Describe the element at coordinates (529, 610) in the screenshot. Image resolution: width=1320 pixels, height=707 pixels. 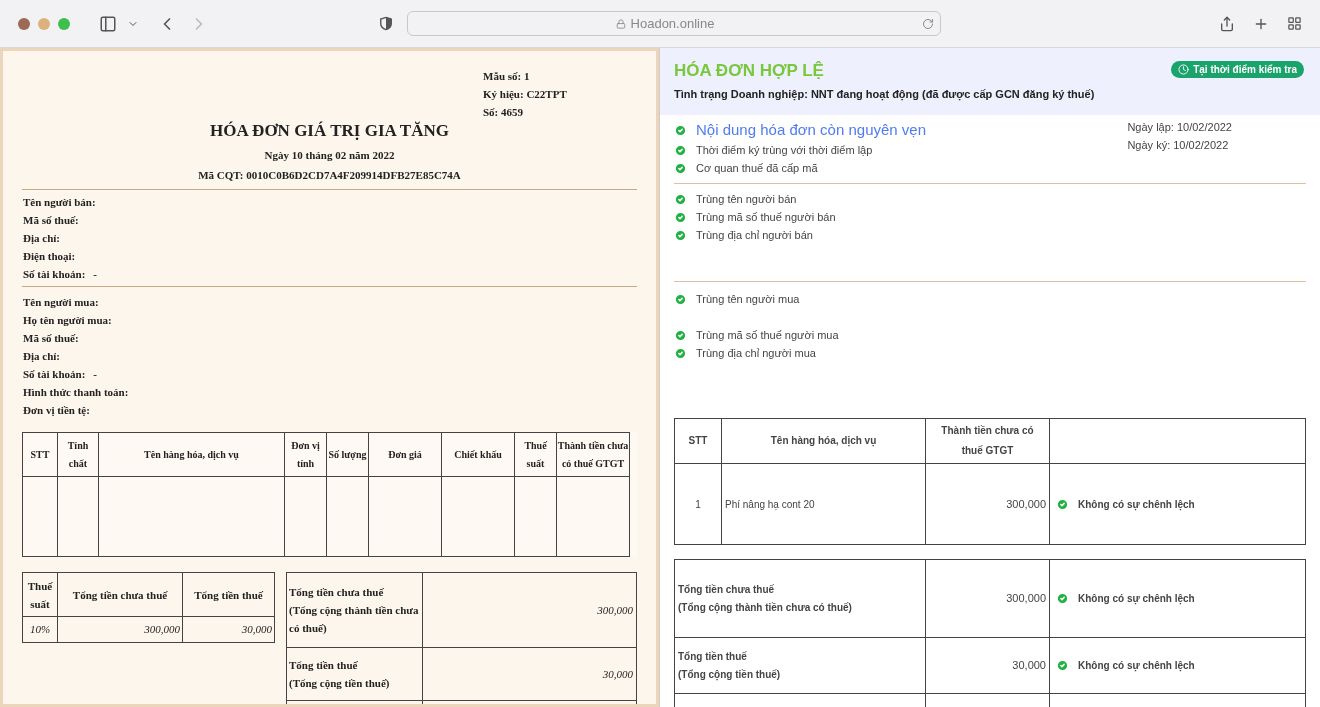
I see `total-value: 300,000` at that location.